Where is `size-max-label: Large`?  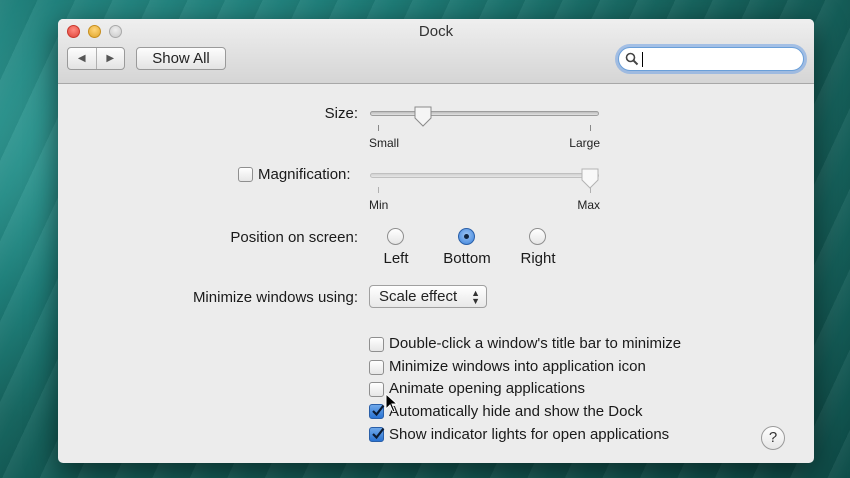 size-max-label: Large is located at coordinates (584, 143).